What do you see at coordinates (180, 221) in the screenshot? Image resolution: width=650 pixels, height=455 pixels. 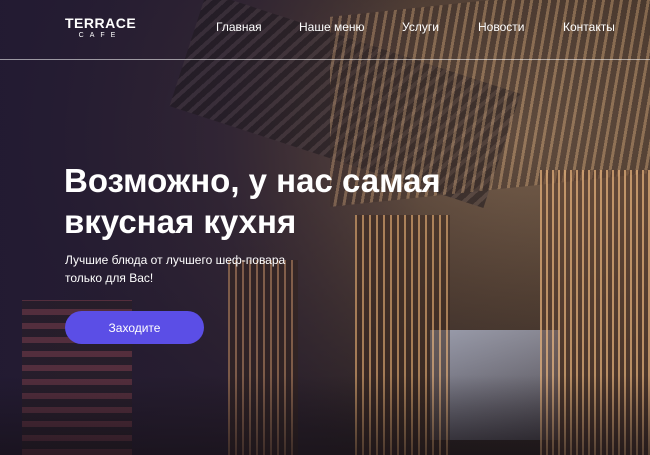 I see `hero-title-line-2: вкусная кухня` at bounding box center [180, 221].